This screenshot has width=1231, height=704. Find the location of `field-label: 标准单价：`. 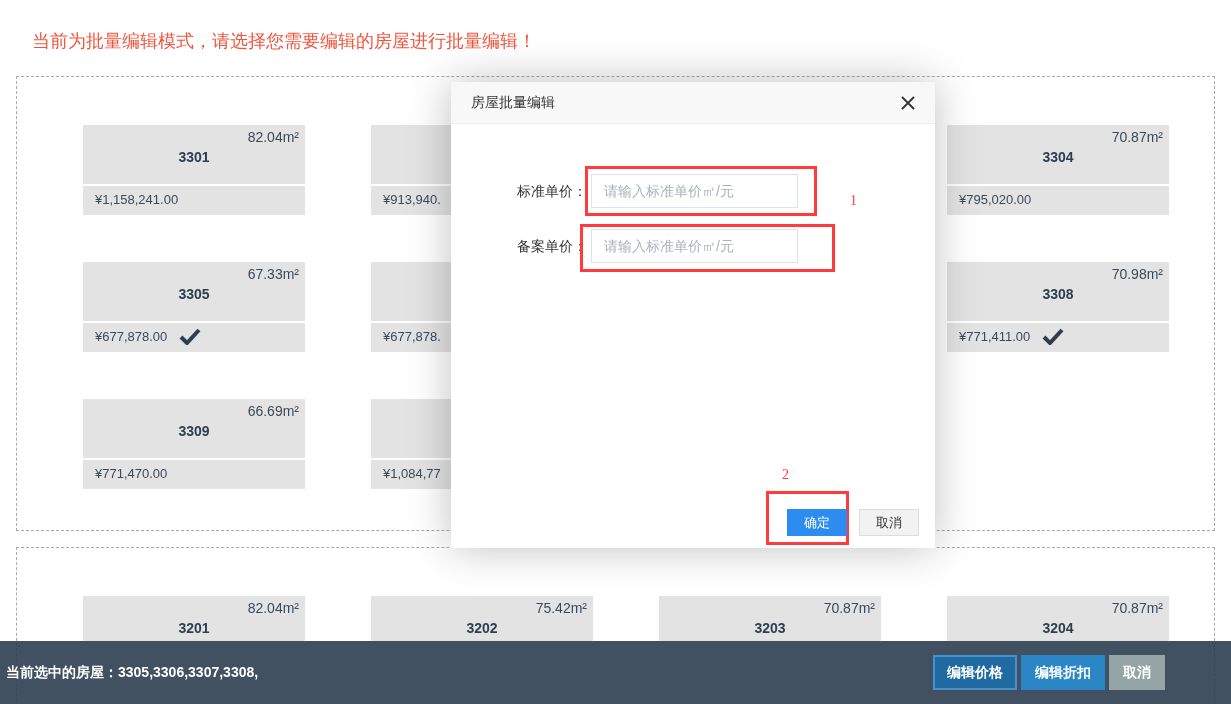

field-label: 标准单价： is located at coordinates (552, 191).